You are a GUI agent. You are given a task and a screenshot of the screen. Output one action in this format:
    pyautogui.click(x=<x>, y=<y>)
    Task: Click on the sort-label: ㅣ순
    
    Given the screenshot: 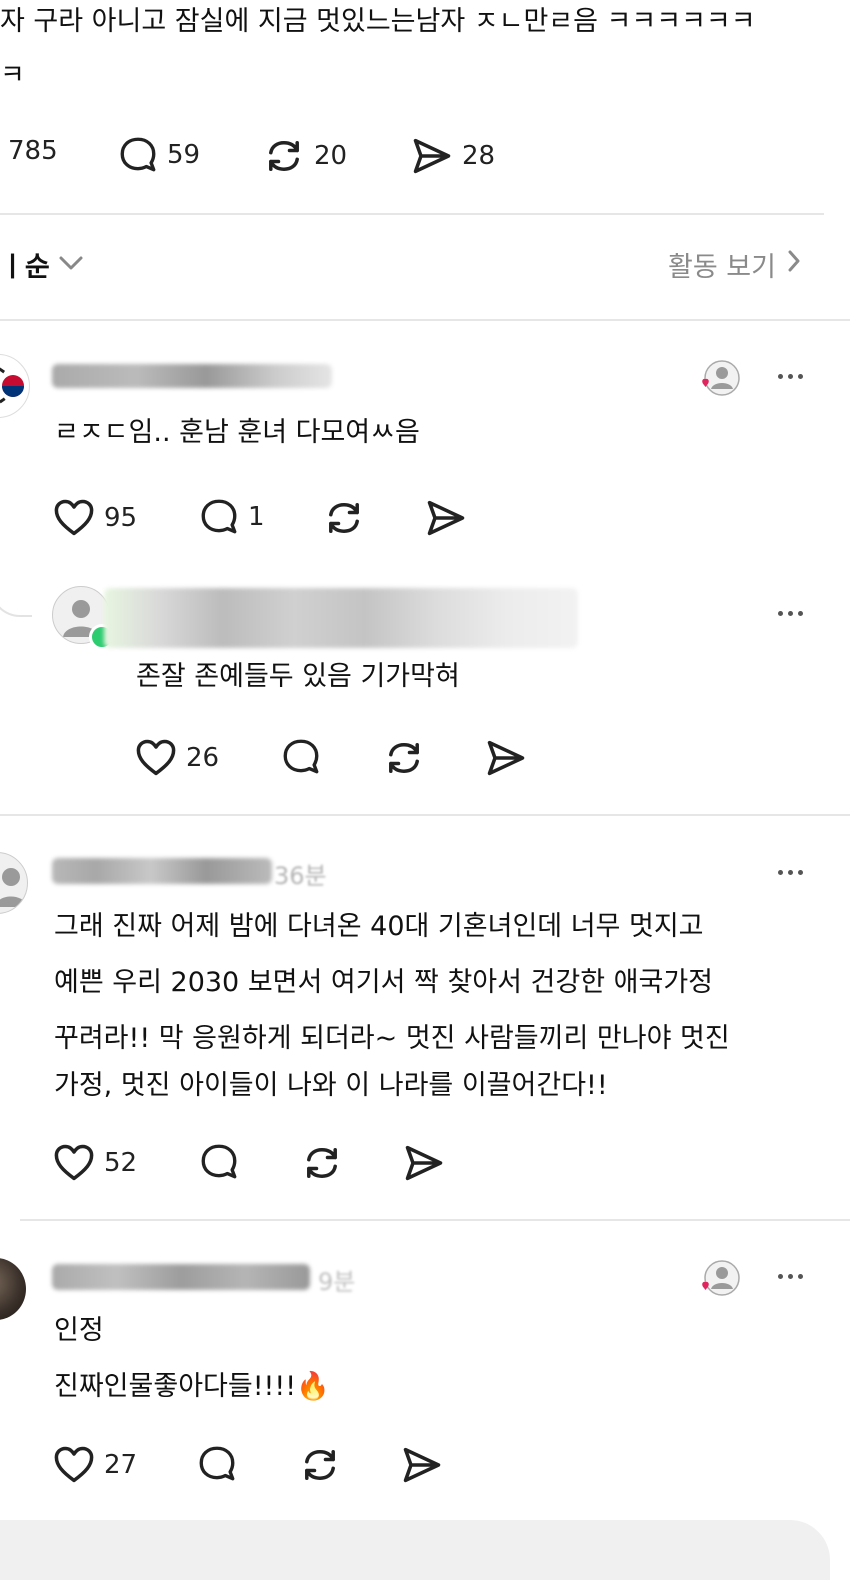 What is the action you would take?
    pyautogui.click(x=25, y=267)
    